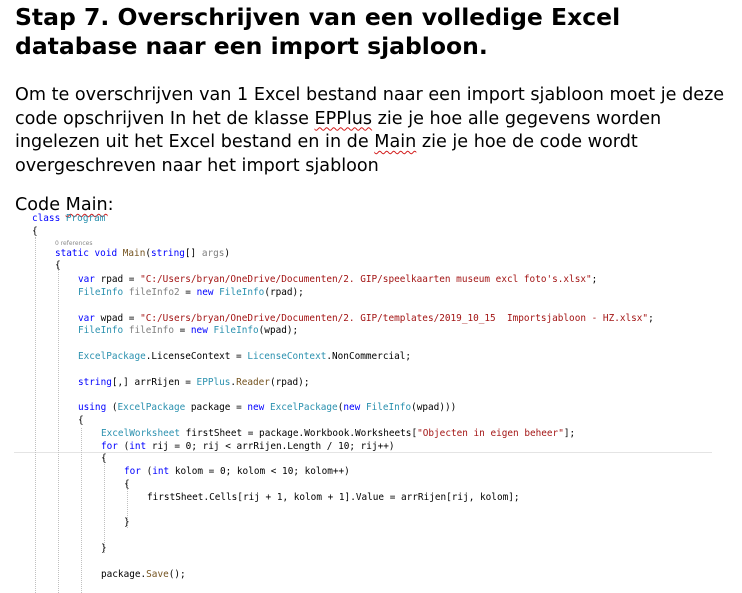 The height and width of the screenshot is (593, 742). What do you see at coordinates (377, 219) in the screenshot?
I see `code-line: class Program` at bounding box center [377, 219].